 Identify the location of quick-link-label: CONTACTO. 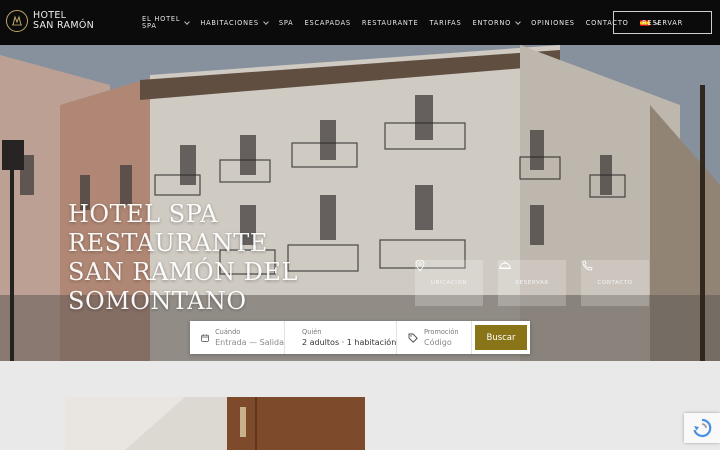
(615, 283).